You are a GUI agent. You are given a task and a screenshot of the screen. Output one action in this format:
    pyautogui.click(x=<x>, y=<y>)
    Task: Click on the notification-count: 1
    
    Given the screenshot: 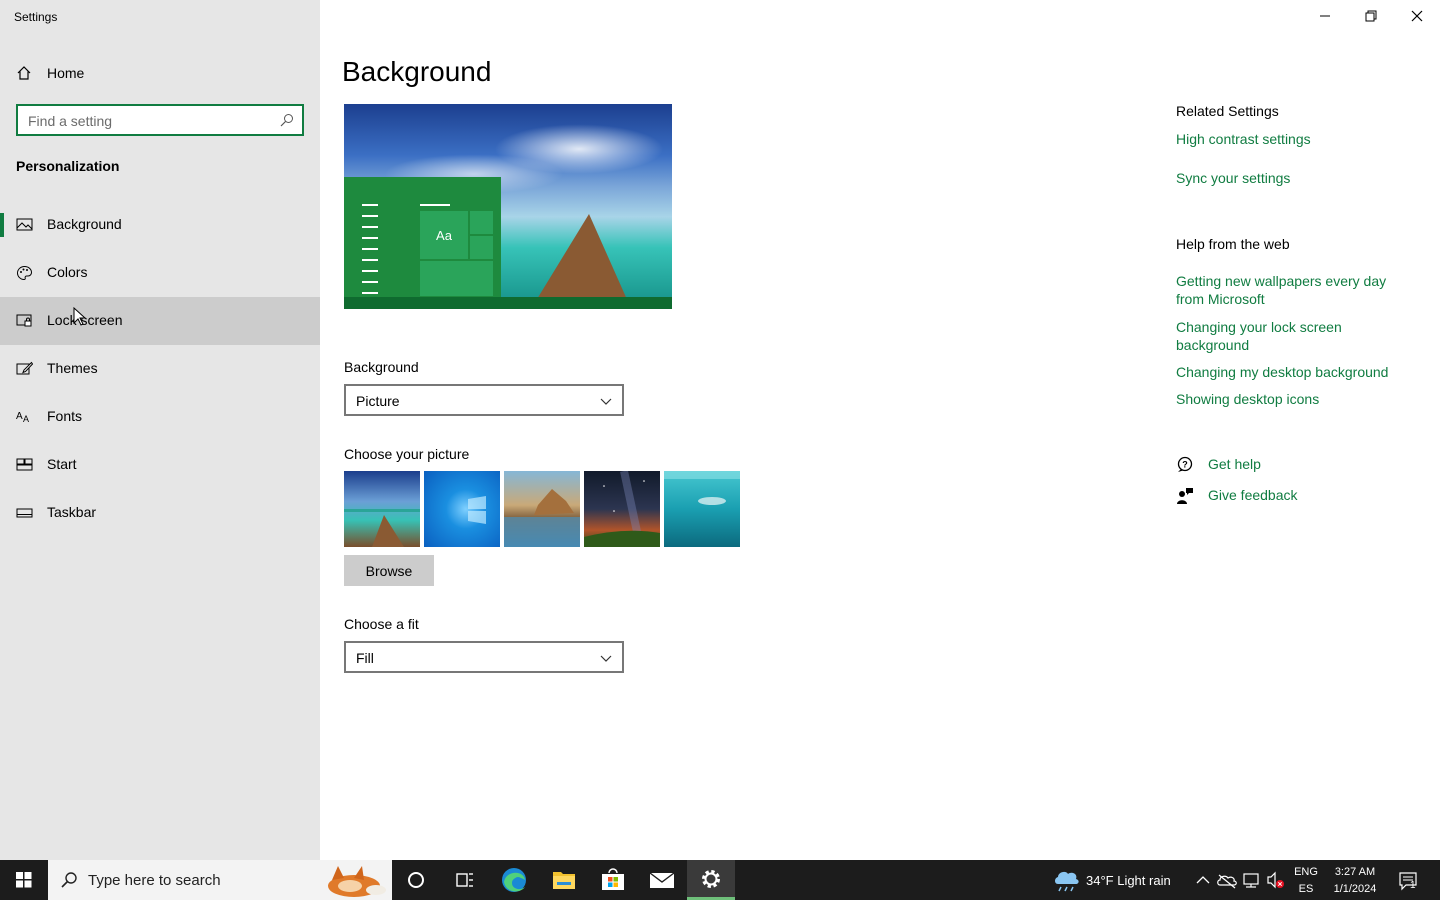 What is the action you would take?
    pyautogui.click(x=1413, y=885)
    